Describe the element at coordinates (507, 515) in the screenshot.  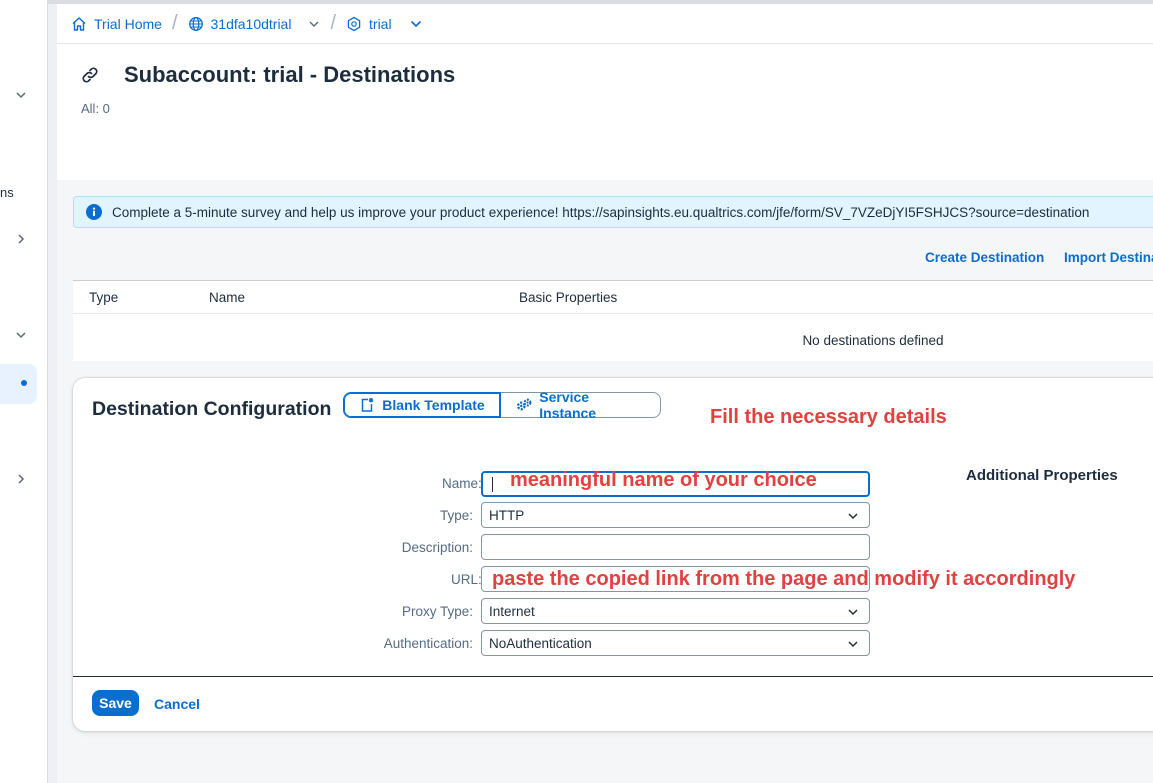
I see `type-value: HTTP` at that location.